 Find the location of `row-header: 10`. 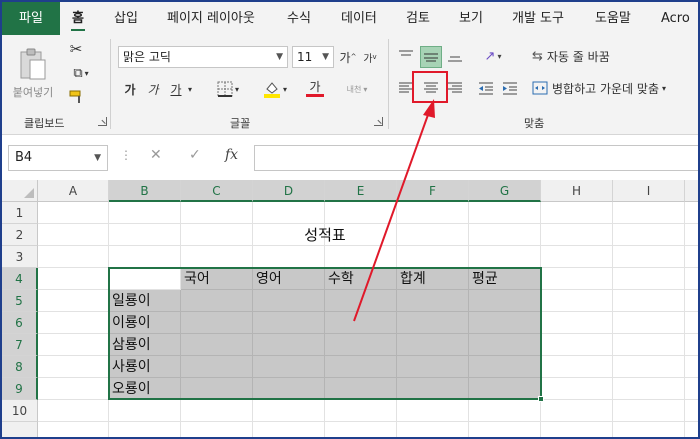

row-header: 10 is located at coordinates (20, 411).